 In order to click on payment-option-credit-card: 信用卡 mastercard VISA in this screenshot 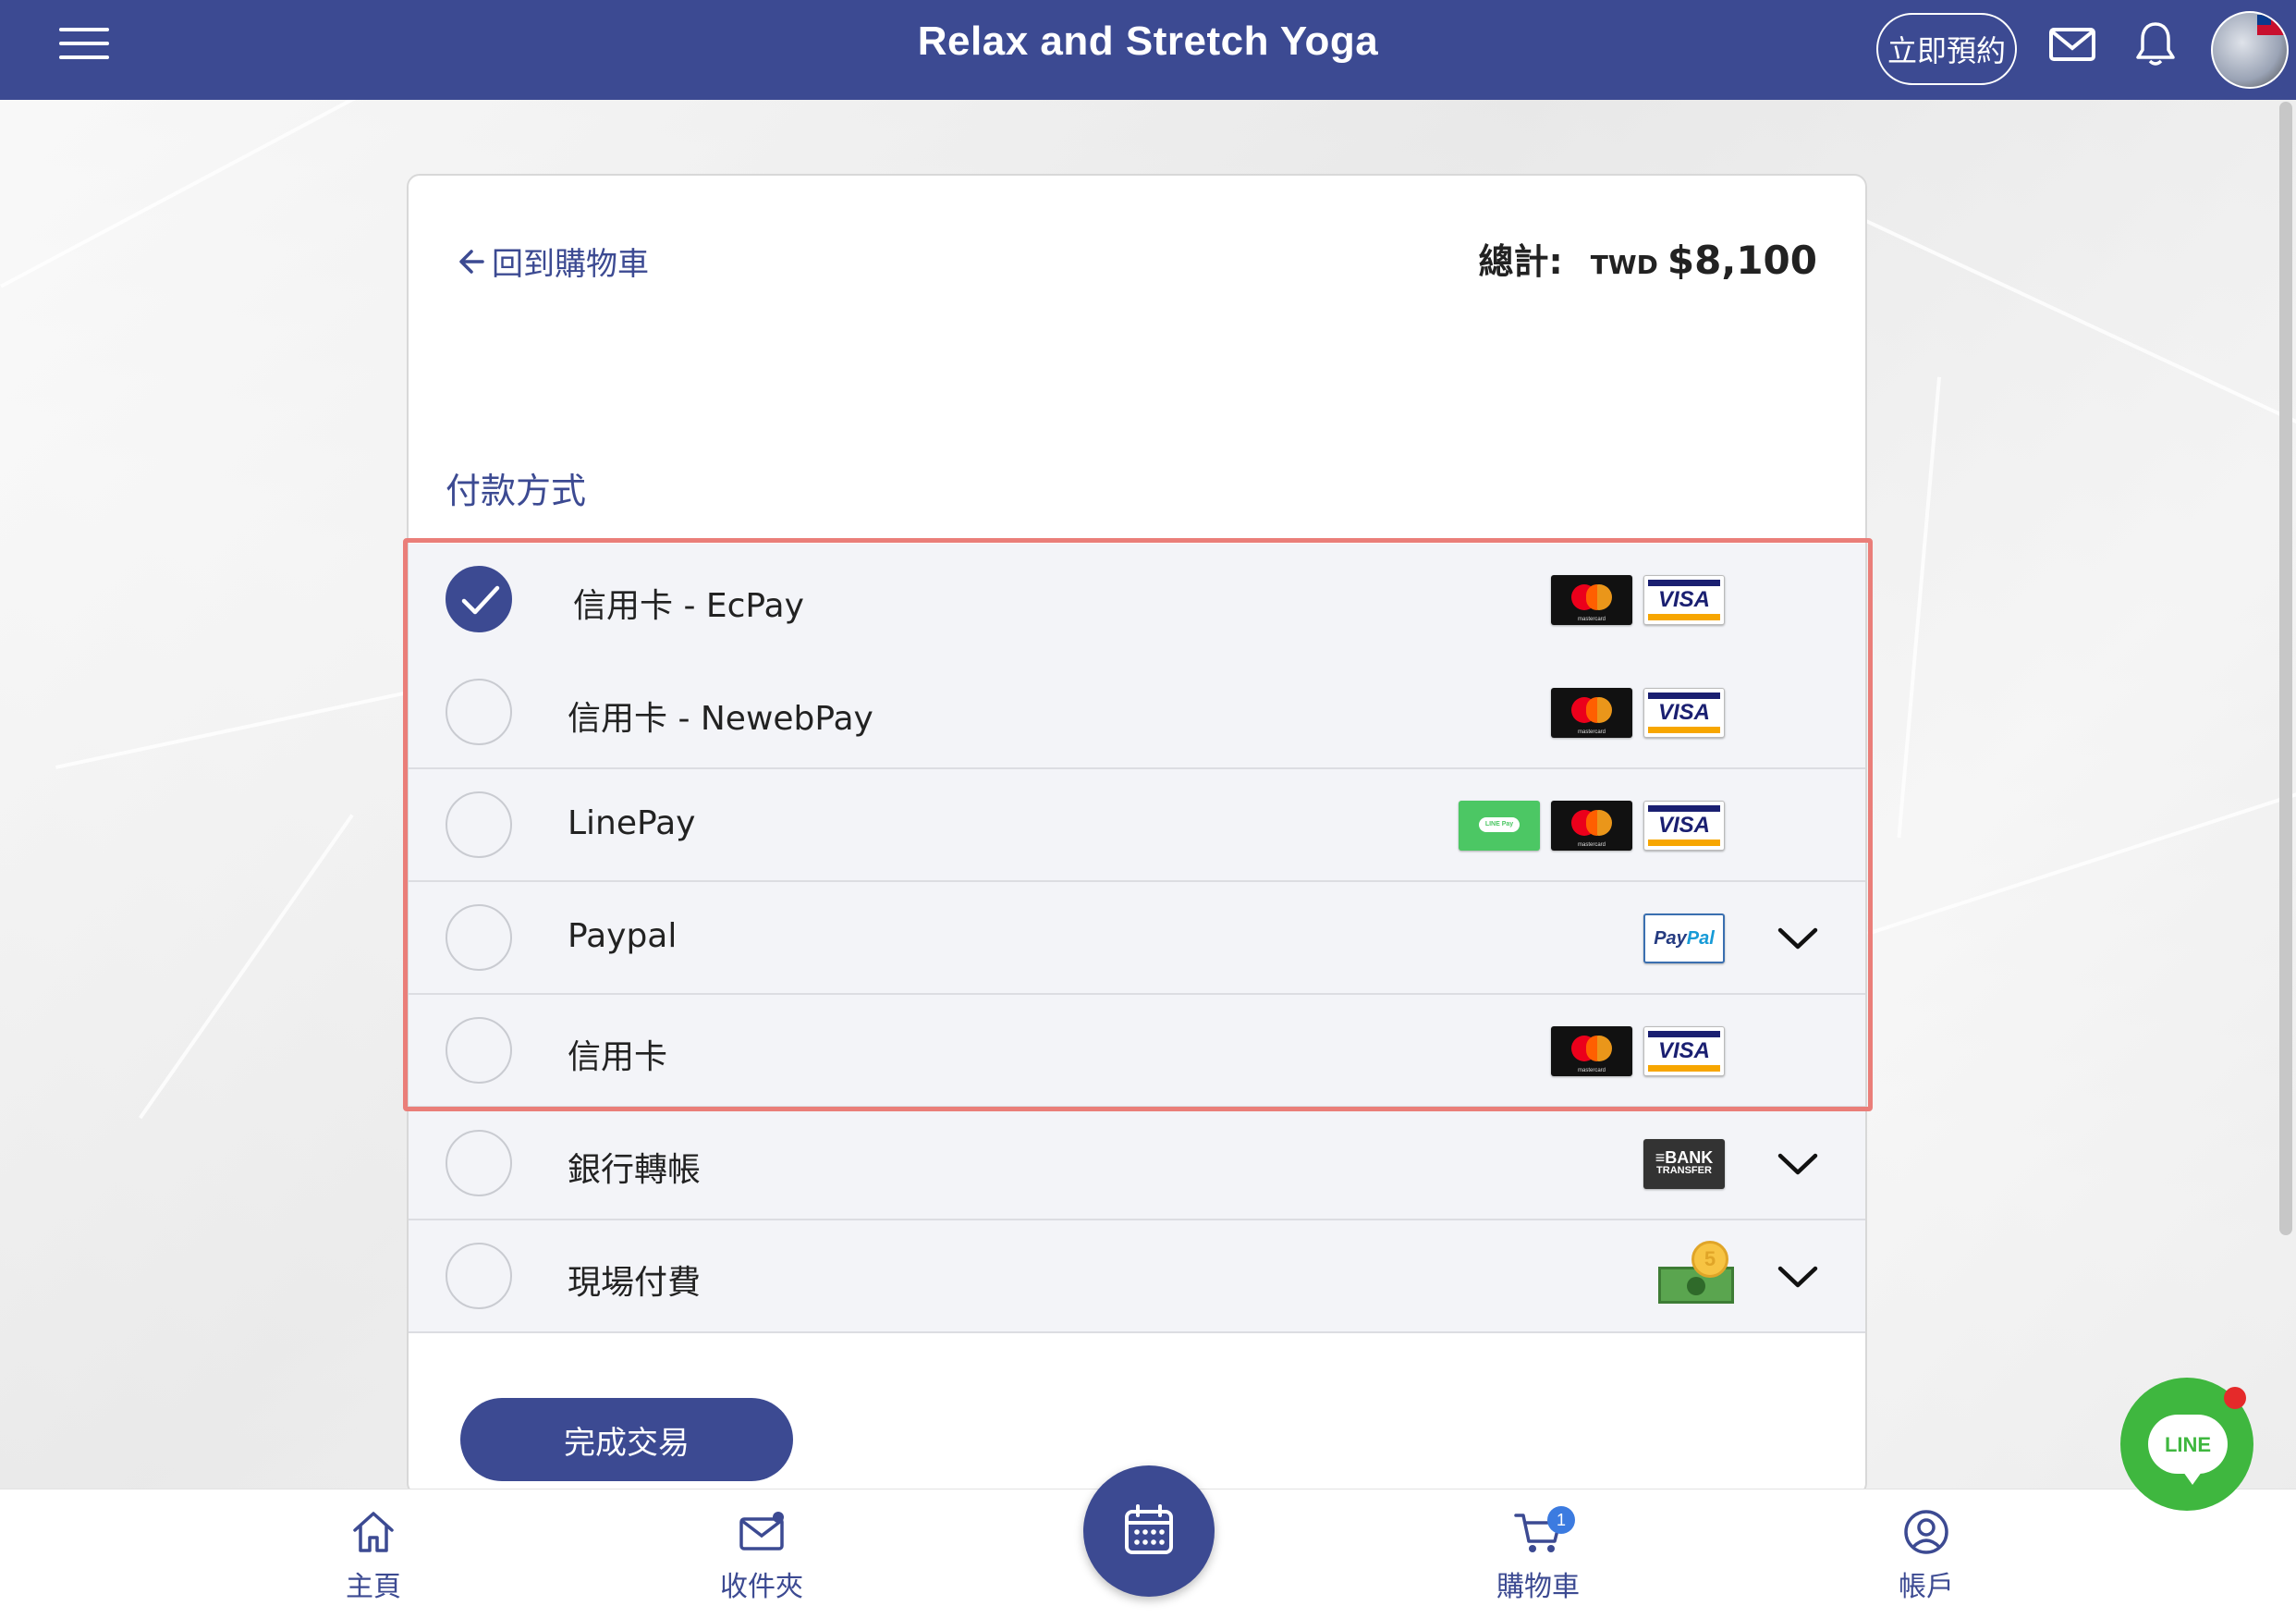, I will do `click(1137, 1051)`.